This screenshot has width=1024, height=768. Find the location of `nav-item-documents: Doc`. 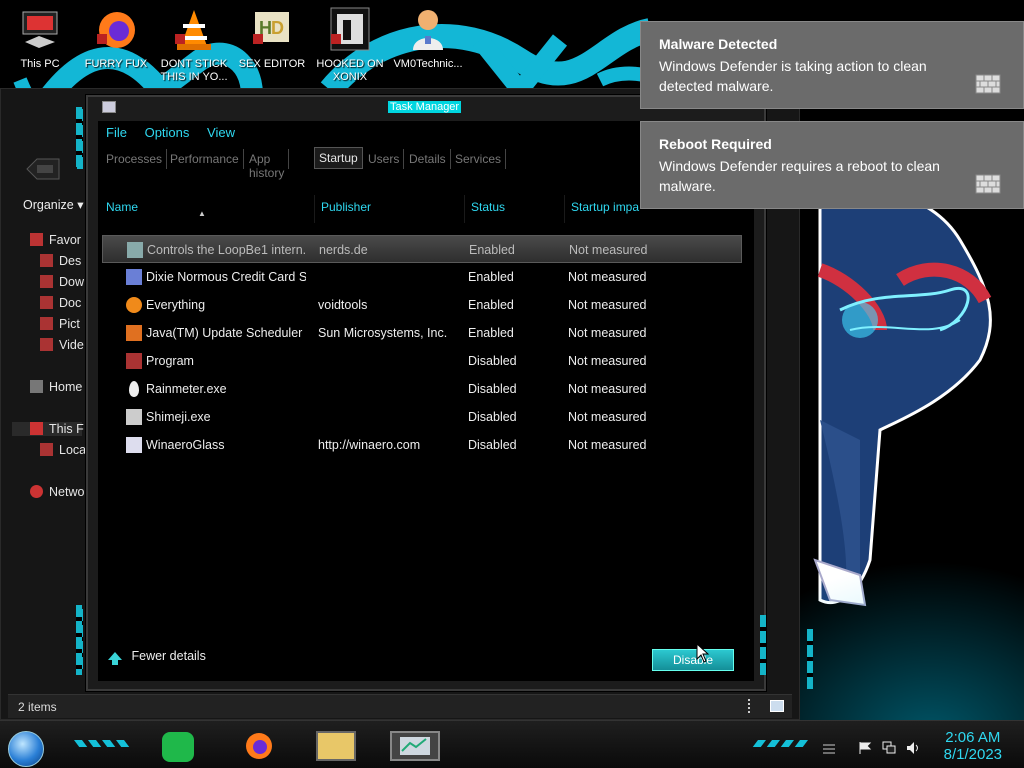

nav-item-documents: Doc is located at coordinates (60, 303).